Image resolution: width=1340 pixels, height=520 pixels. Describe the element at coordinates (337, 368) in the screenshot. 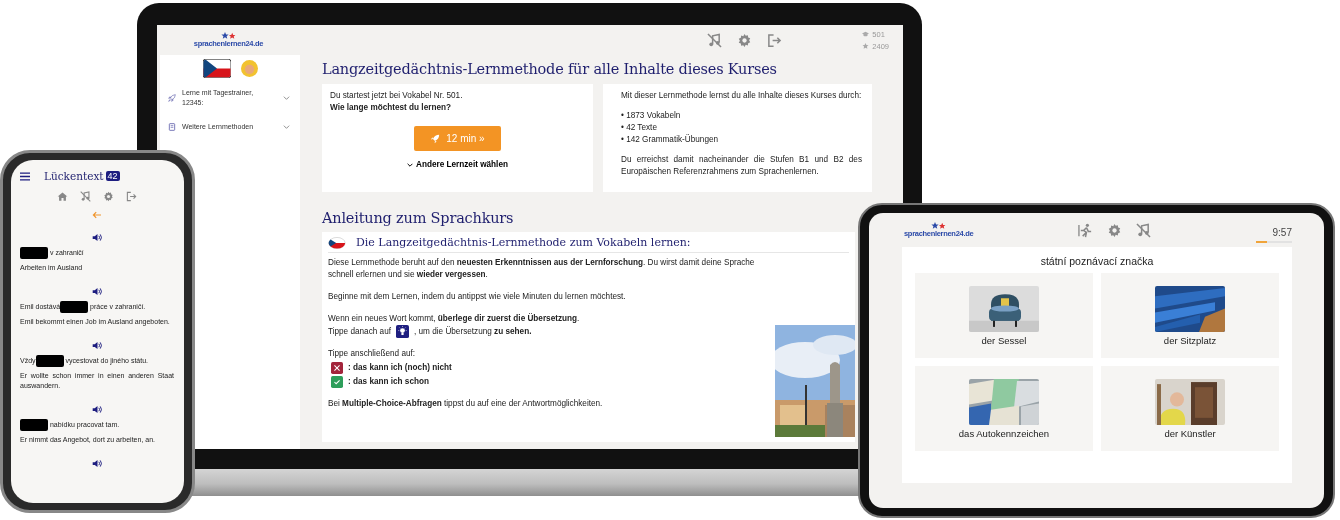

I see `cross-icon` at that location.